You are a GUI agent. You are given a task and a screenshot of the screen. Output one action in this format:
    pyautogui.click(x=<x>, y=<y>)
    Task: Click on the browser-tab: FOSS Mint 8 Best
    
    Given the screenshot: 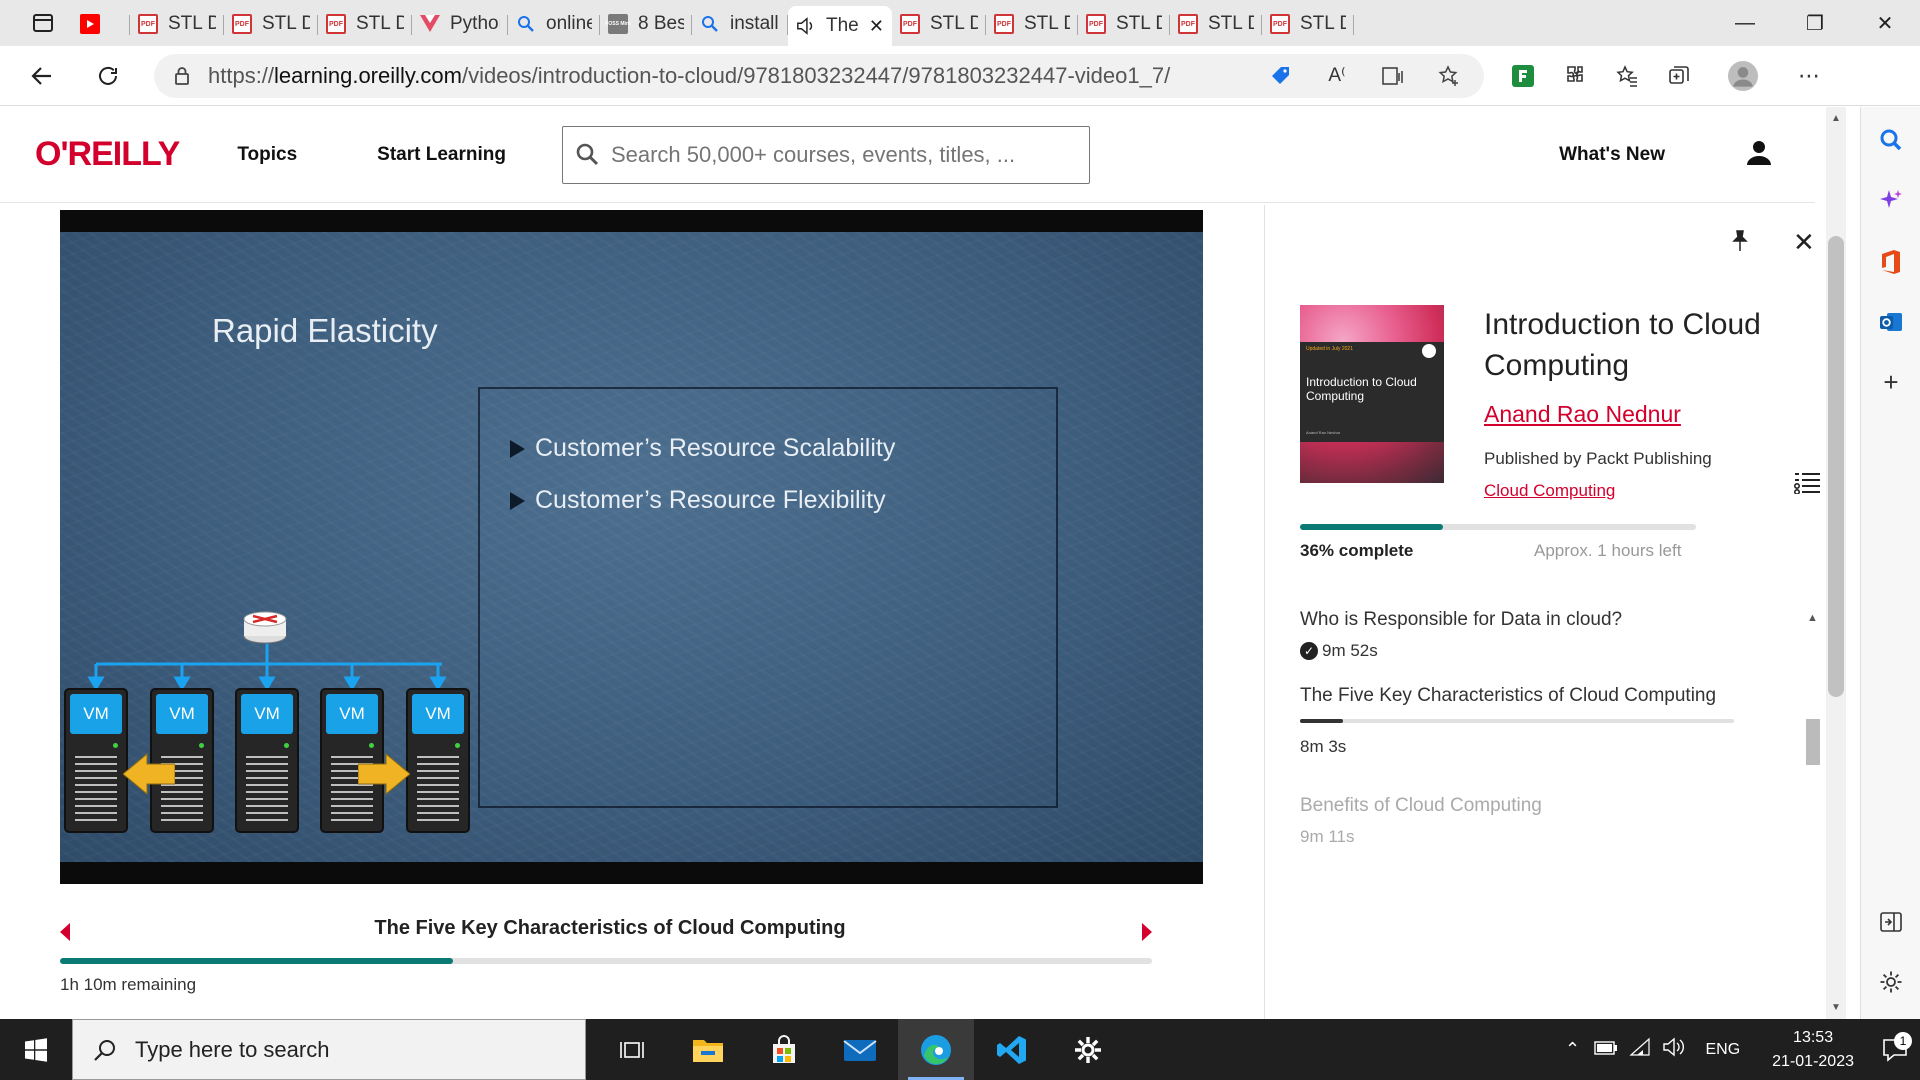 What is the action you would take?
    pyautogui.click(x=646, y=24)
    